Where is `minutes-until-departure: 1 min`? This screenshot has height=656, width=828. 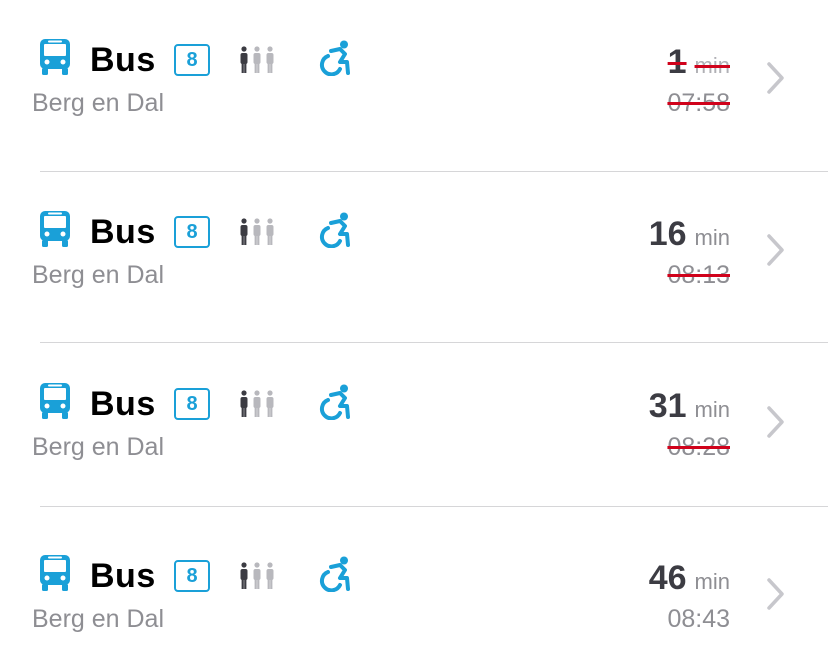 minutes-until-departure: 1 min is located at coordinates (699, 62).